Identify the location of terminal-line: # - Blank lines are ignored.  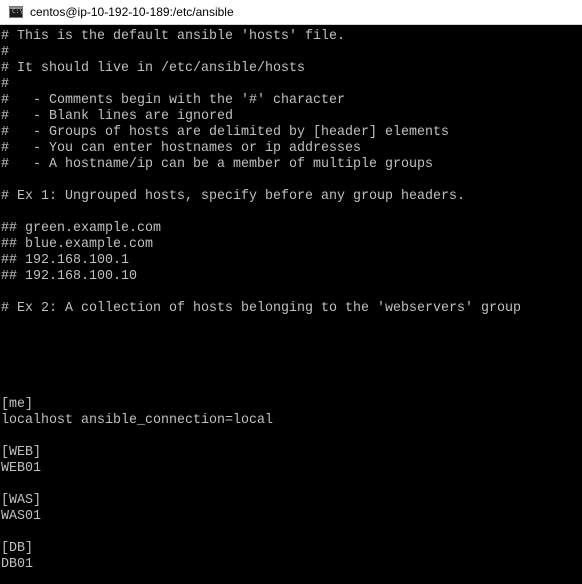
(117, 116).